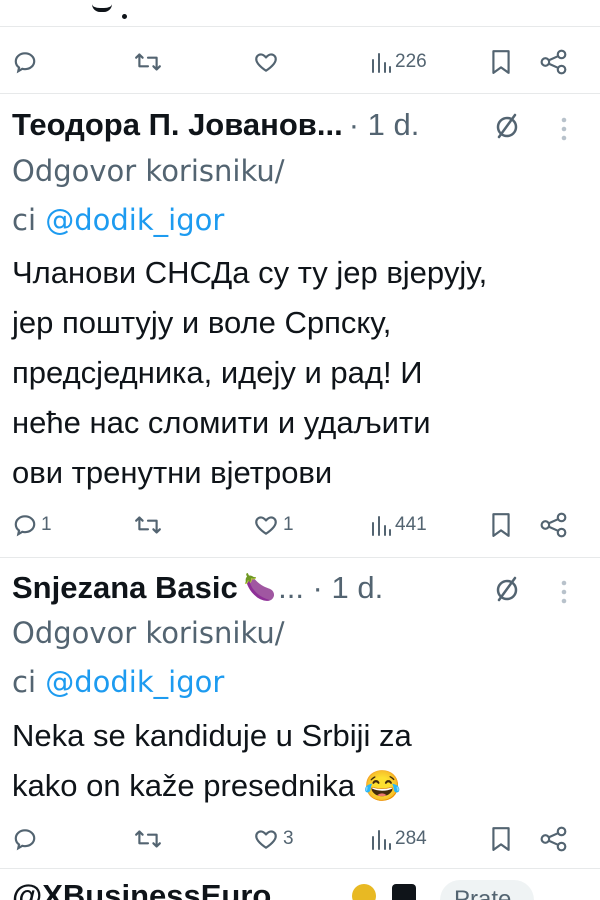 Image resolution: width=600 pixels, height=900 pixels. I want to click on views-button: 226, so click(398, 62).